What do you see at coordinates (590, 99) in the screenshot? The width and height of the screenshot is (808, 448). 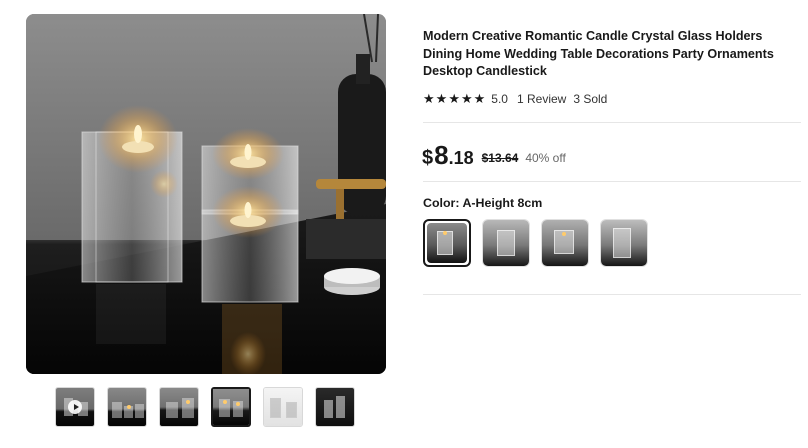 I see `sold-count: 3 Sold` at bounding box center [590, 99].